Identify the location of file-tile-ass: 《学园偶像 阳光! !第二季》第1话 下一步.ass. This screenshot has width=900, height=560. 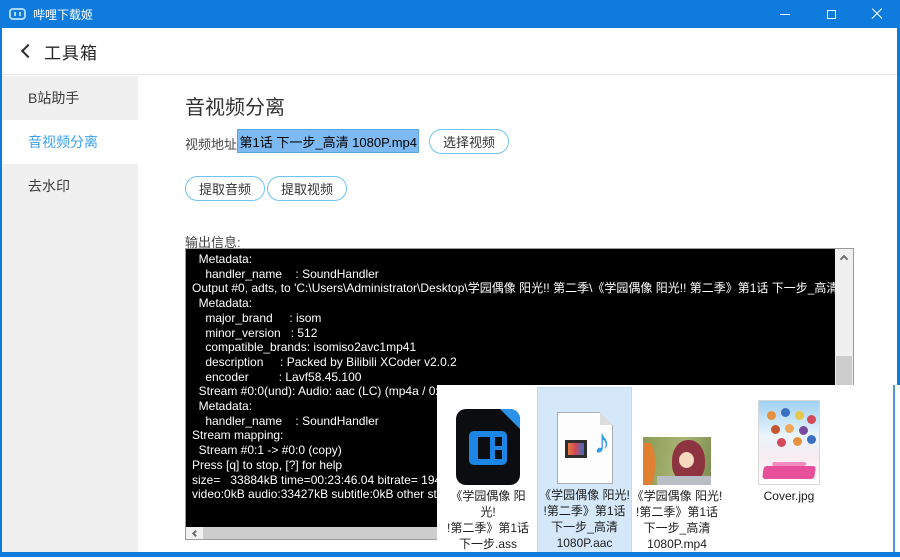
(488, 470).